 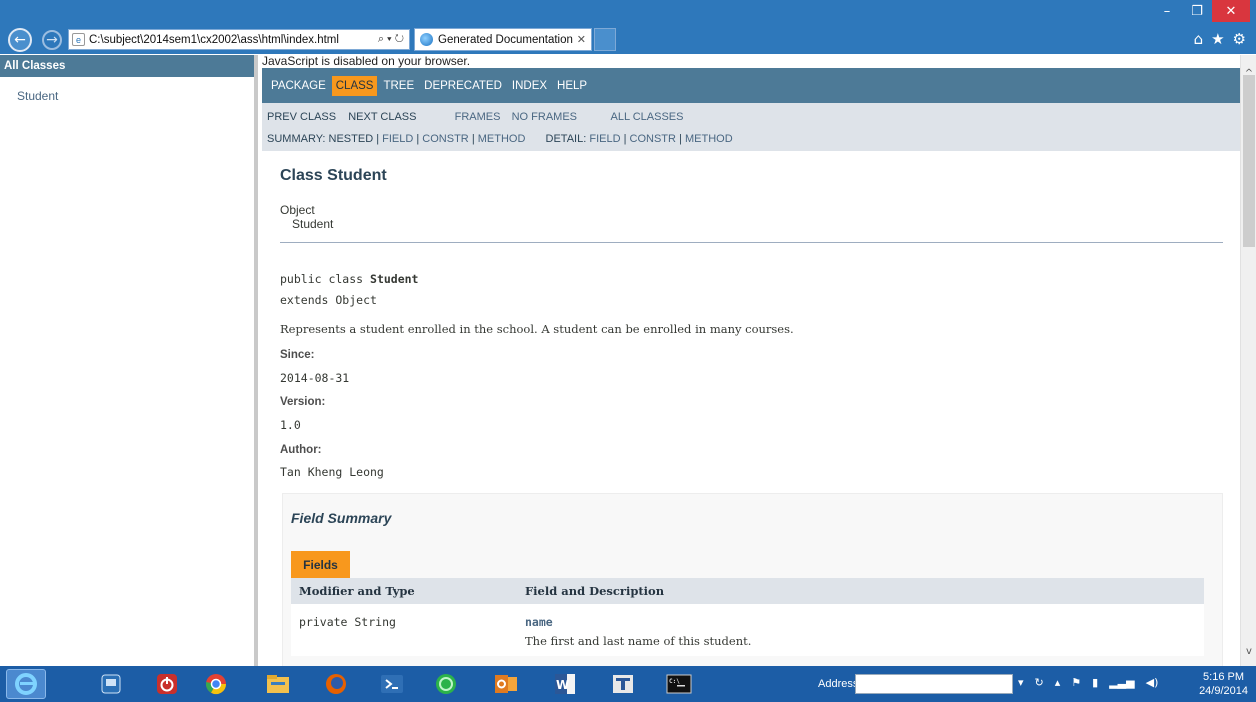 What do you see at coordinates (354, 85) in the screenshot?
I see `nav-class: Class` at bounding box center [354, 85].